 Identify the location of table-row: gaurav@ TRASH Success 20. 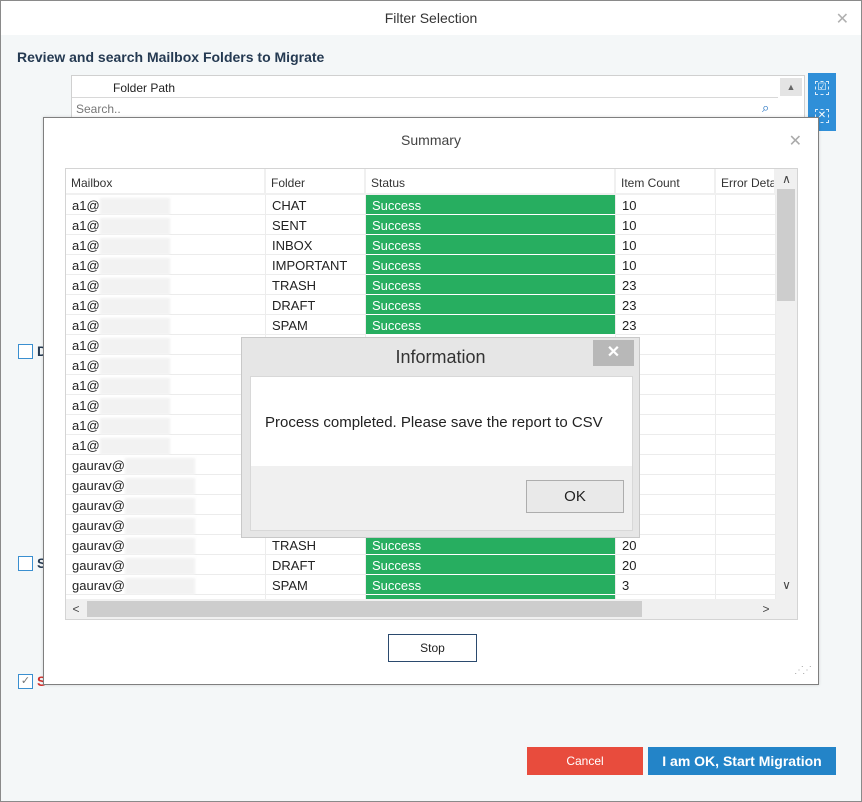
(421, 545).